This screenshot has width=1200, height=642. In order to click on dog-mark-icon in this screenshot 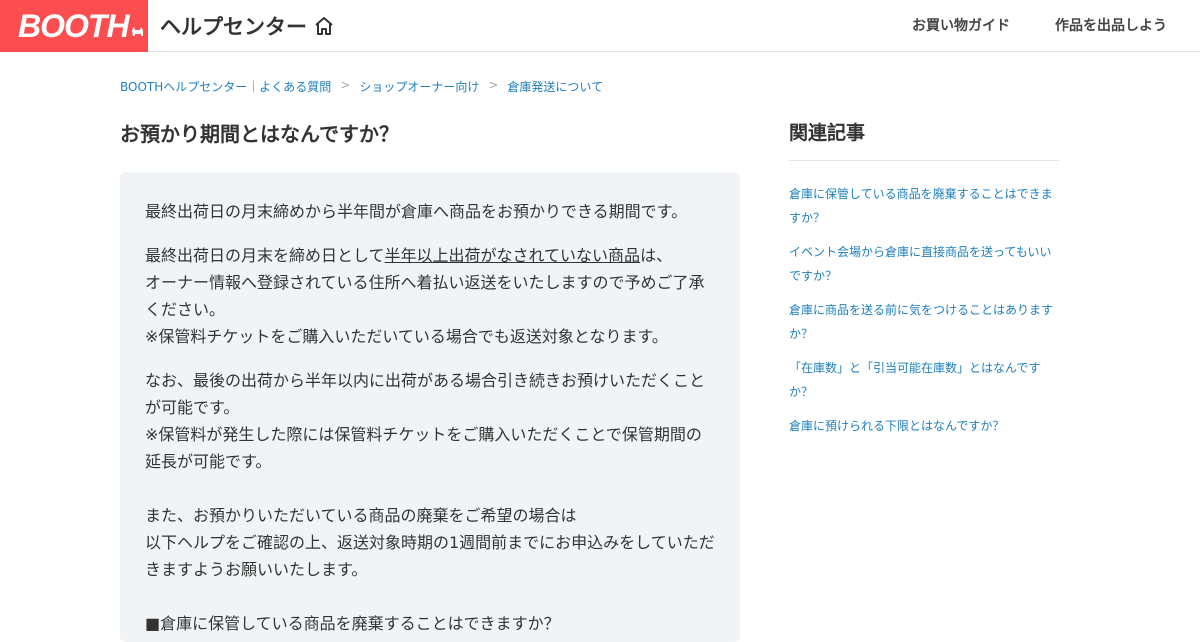, I will do `click(137, 31)`.